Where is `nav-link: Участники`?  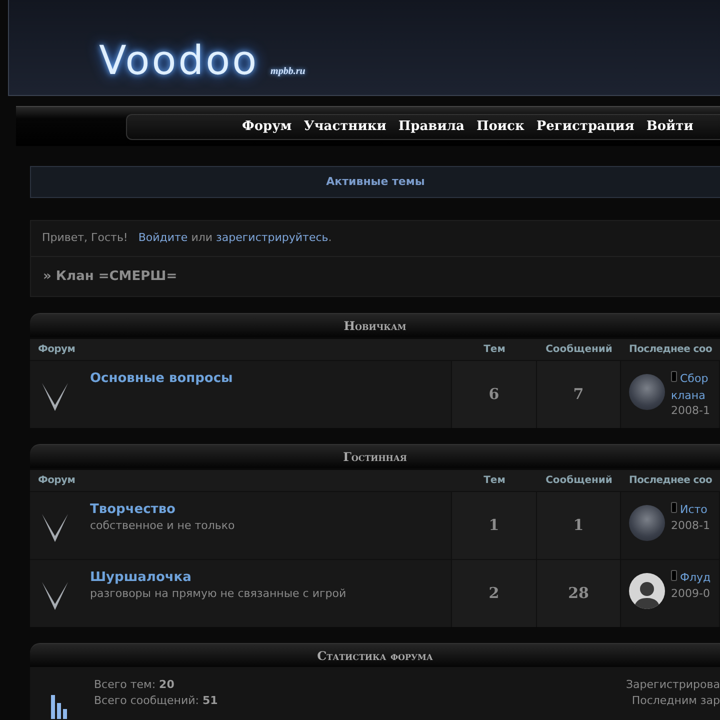
nav-link: Участники is located at coordinates (345, 126).